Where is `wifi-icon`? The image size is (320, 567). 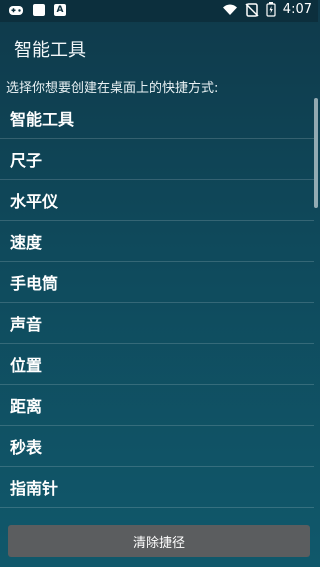
wifi-icon is located at coordinates (230, 9).